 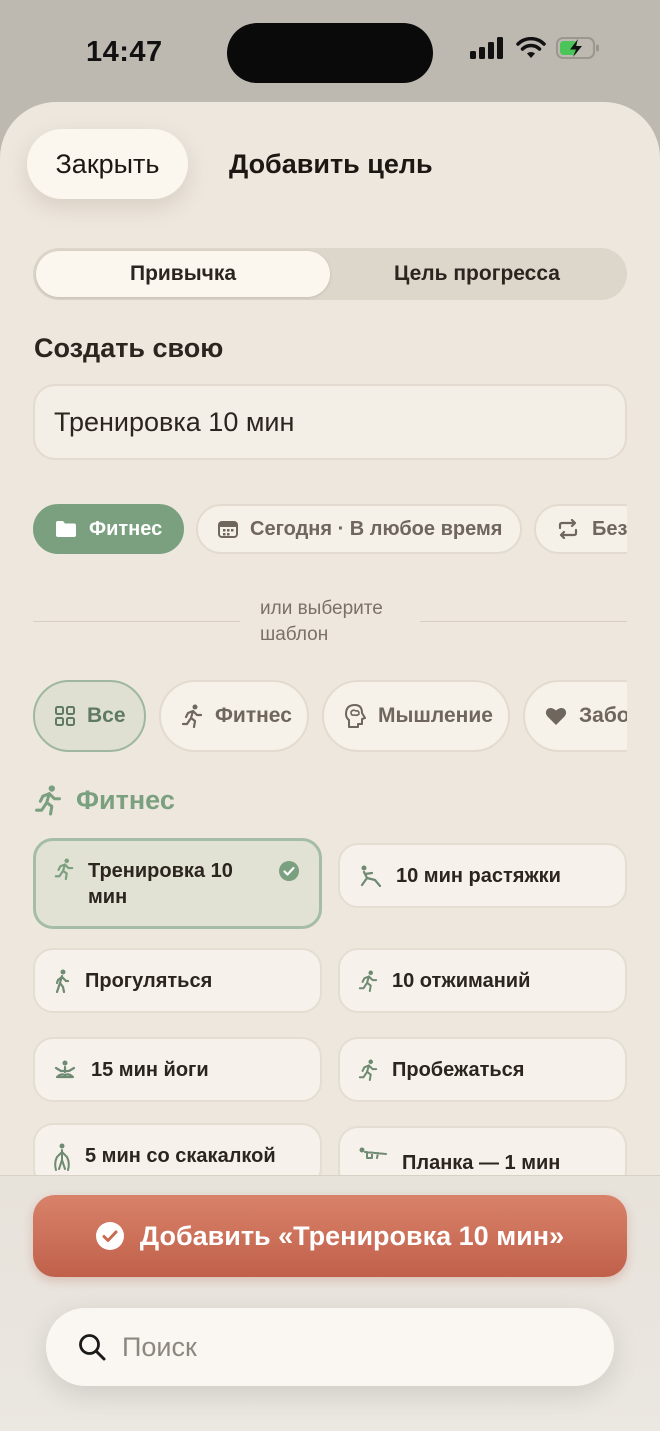 What do you see at coordinates (66, 529) in the screenshot?
I see `folder-icon` at bounding box center [66, 529].